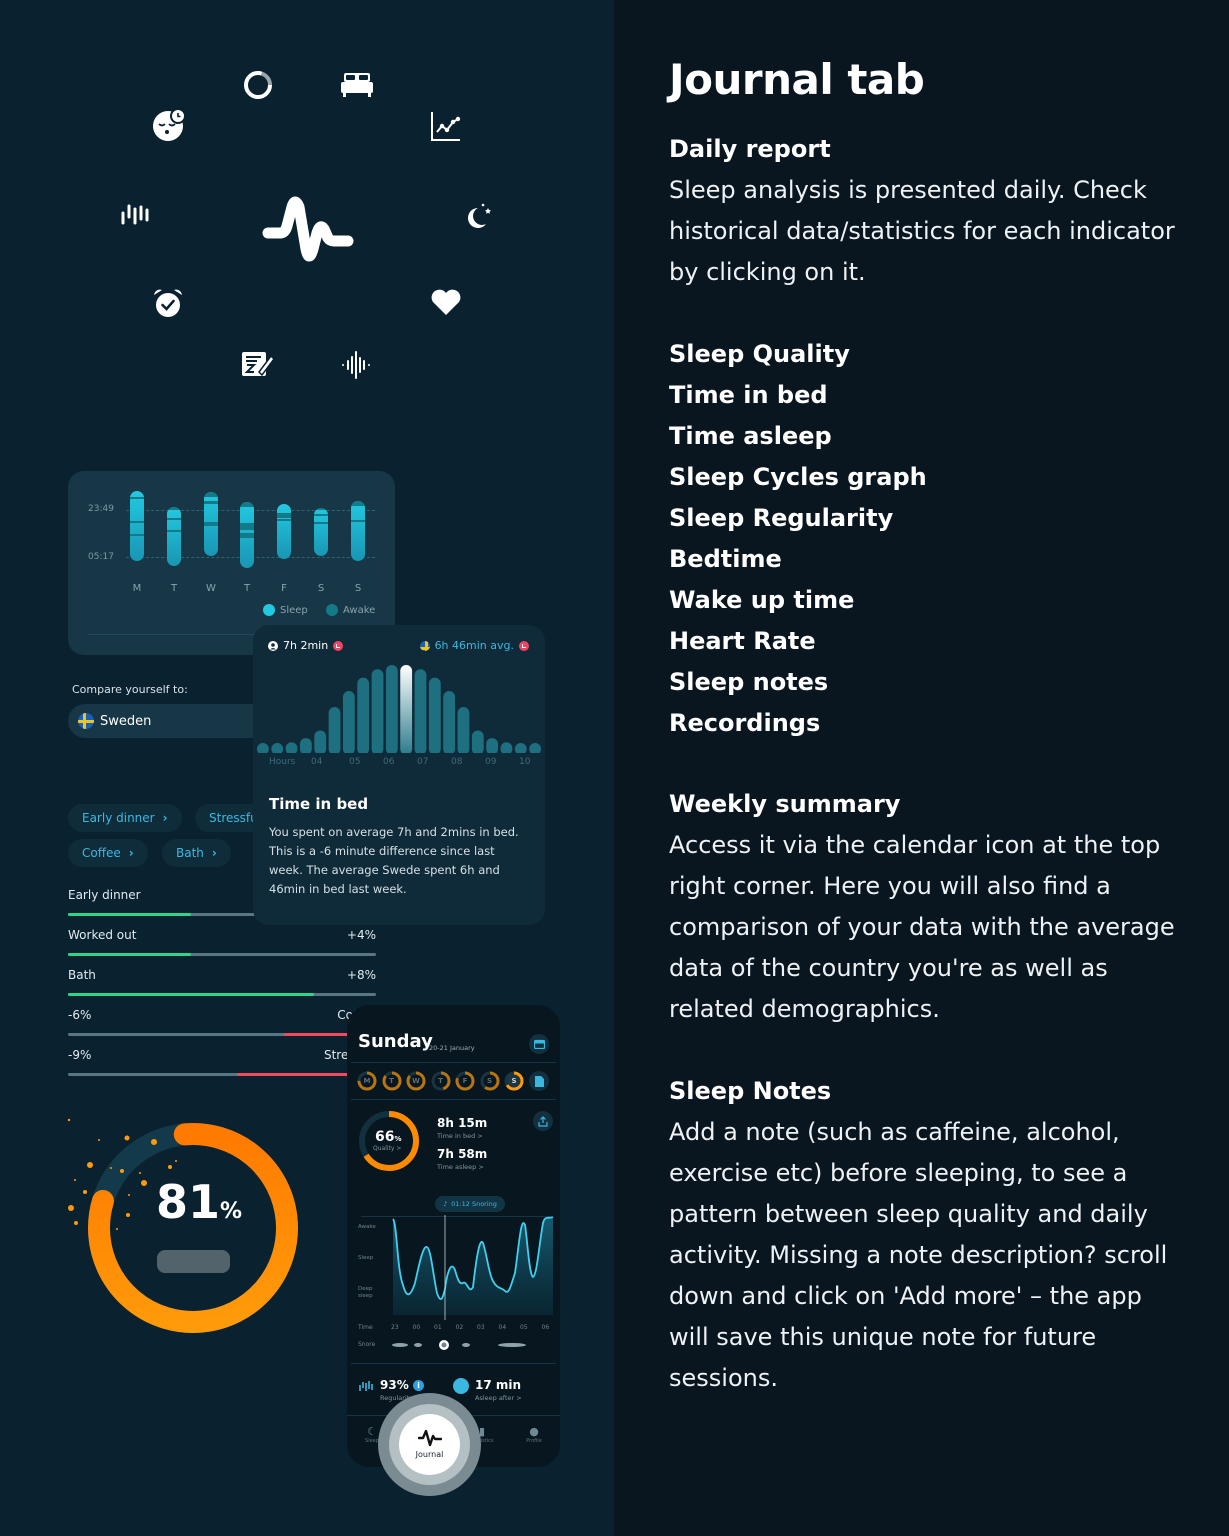 The width and height of the screenshot is (1229, 1536). Describe the element at coordinates (137, 588) in the screenshot. I see `day-label: M` at that location.